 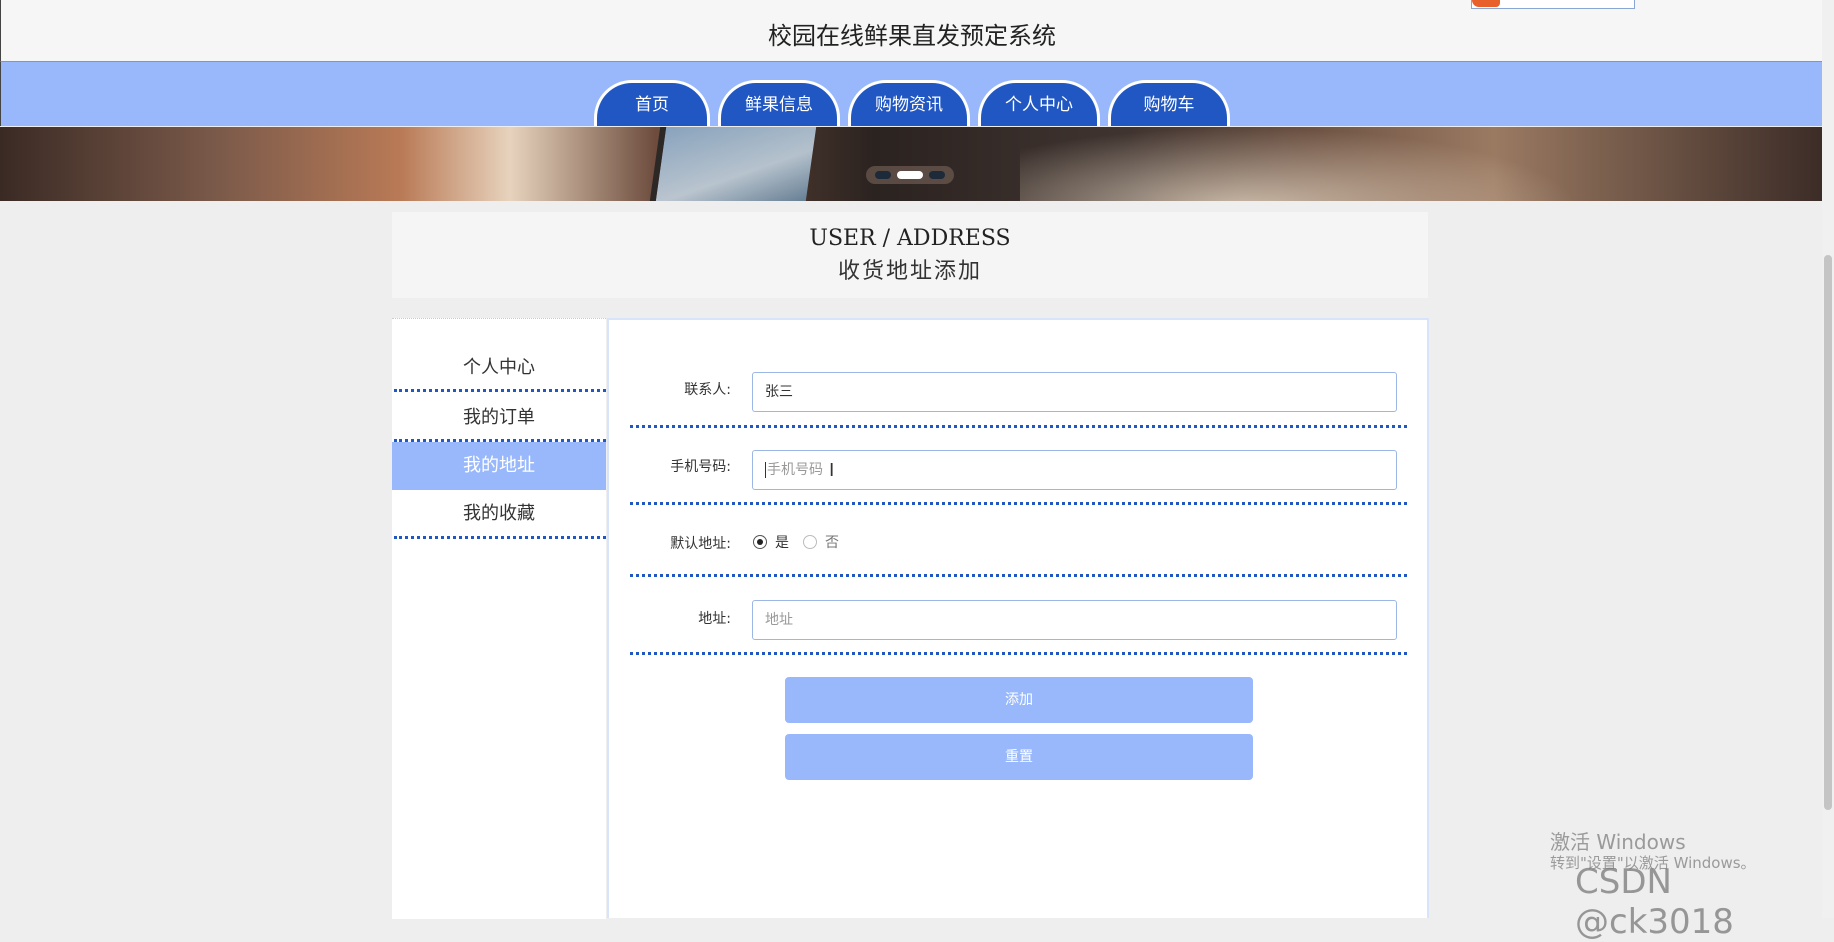 I want to click on radio-yes-label: 是, so click(x=782, y=542).